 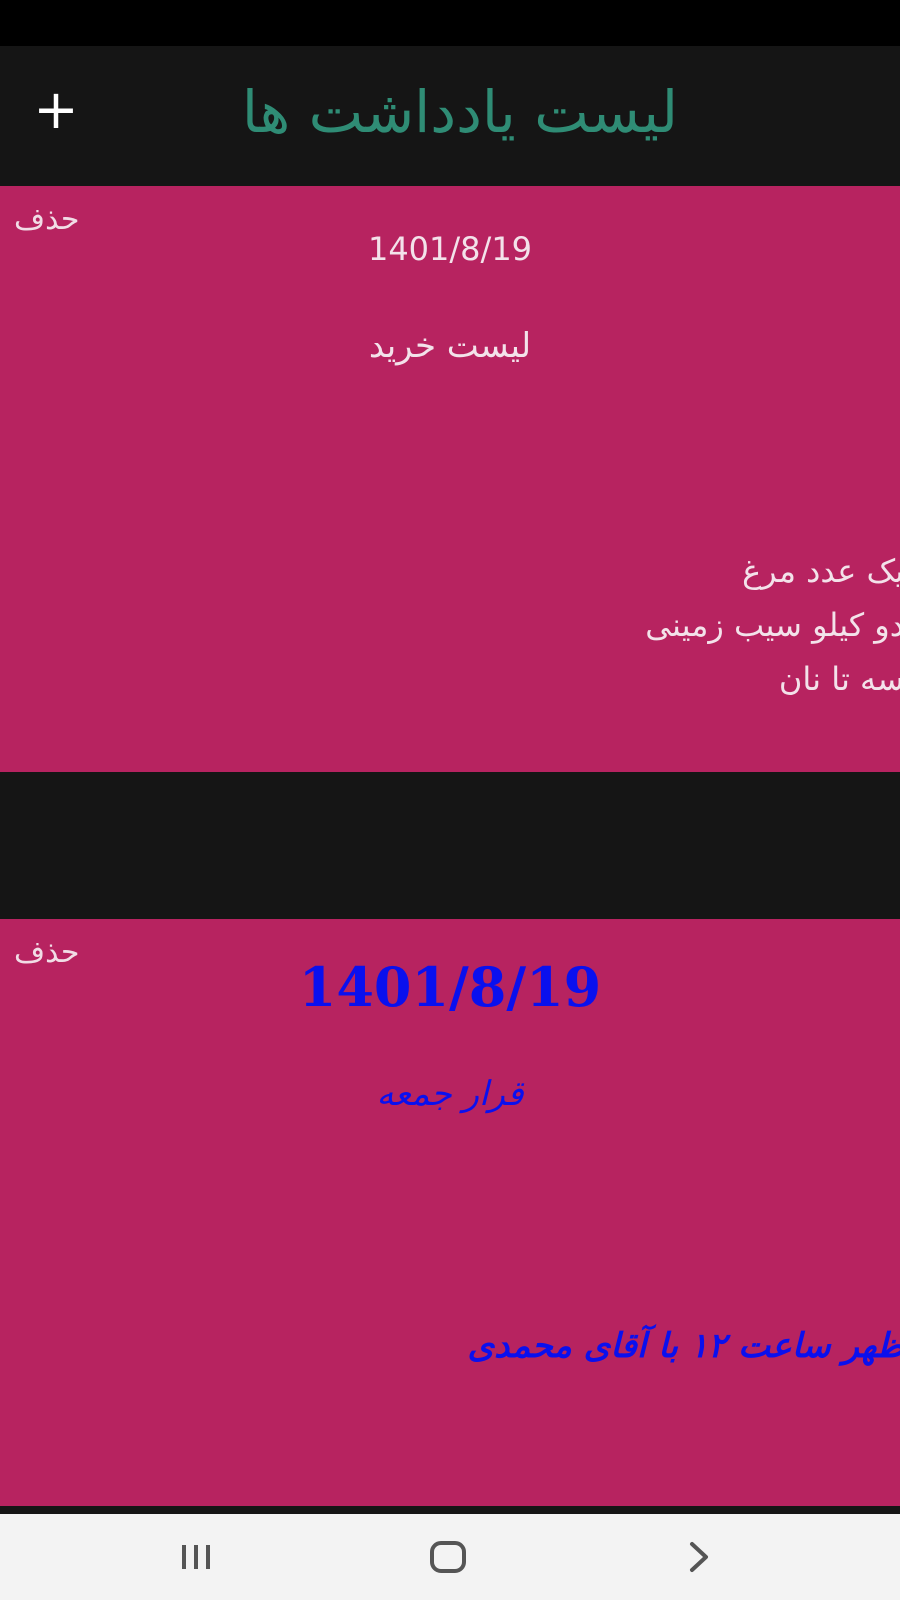 I want to click on note-body: ظهر ساعت ۱۲ با آقای محمدی, so click(x=684, y=1346).